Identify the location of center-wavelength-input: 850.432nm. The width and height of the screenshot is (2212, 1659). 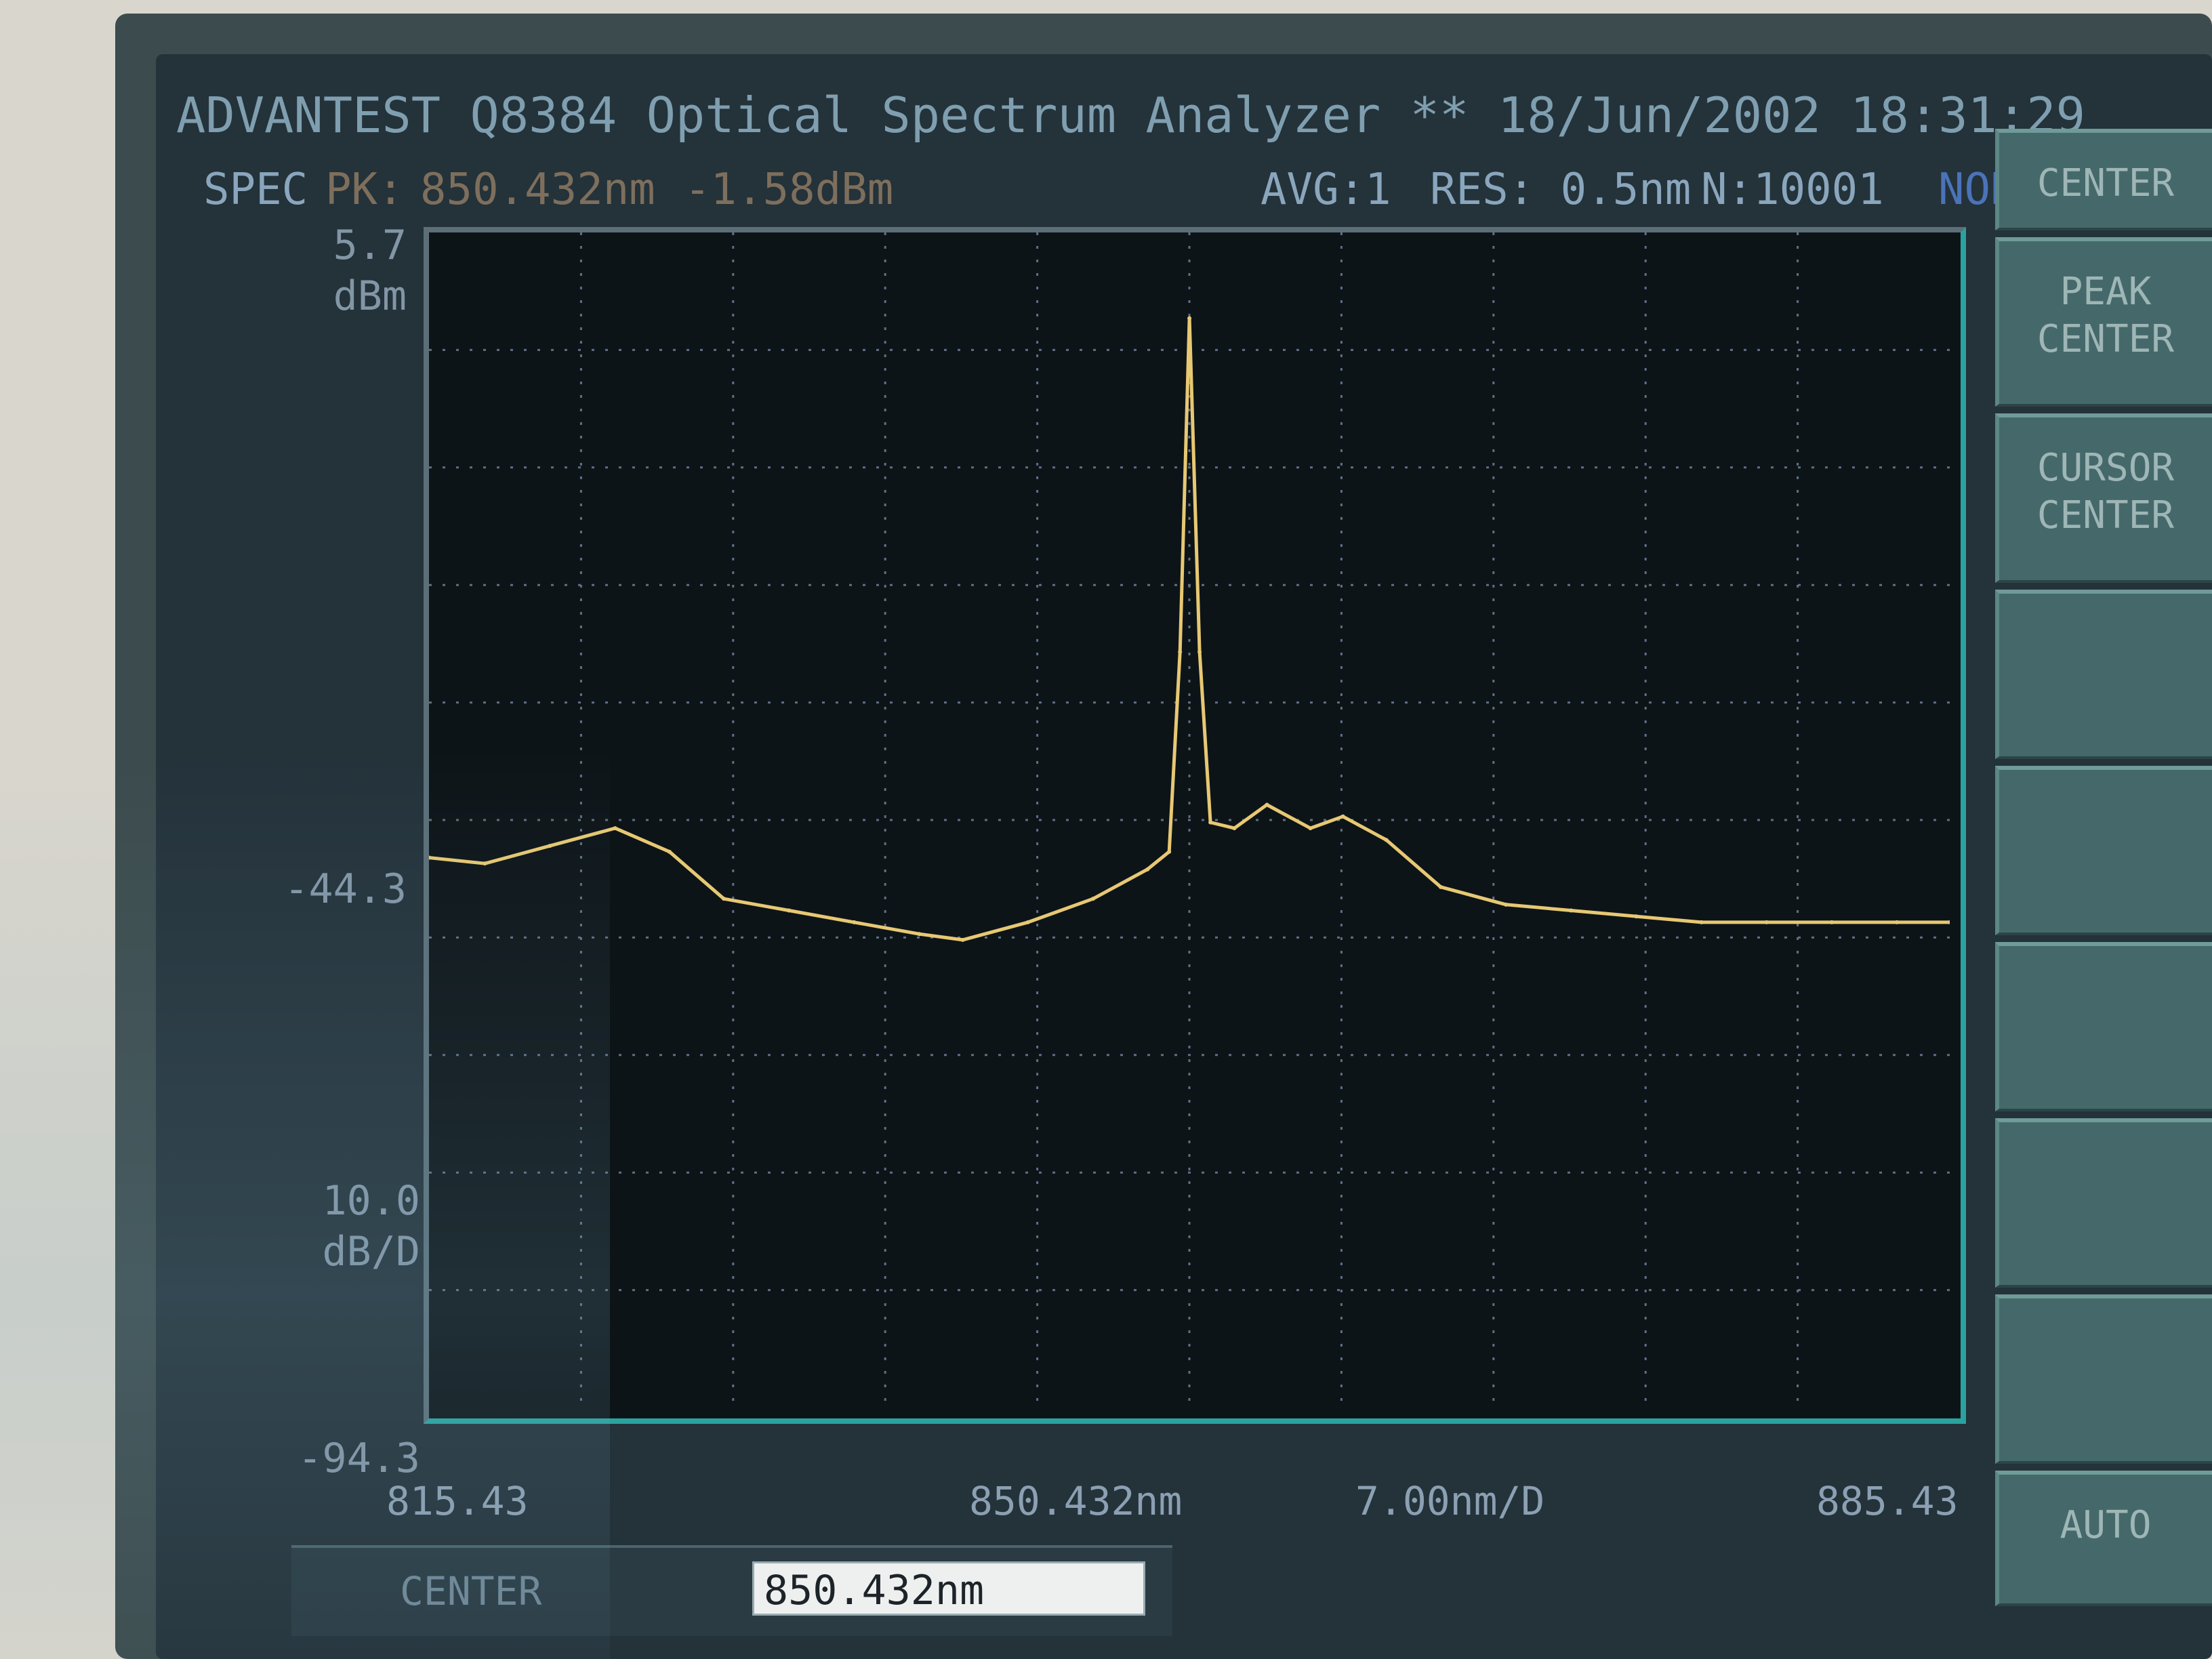
(949, 1589).